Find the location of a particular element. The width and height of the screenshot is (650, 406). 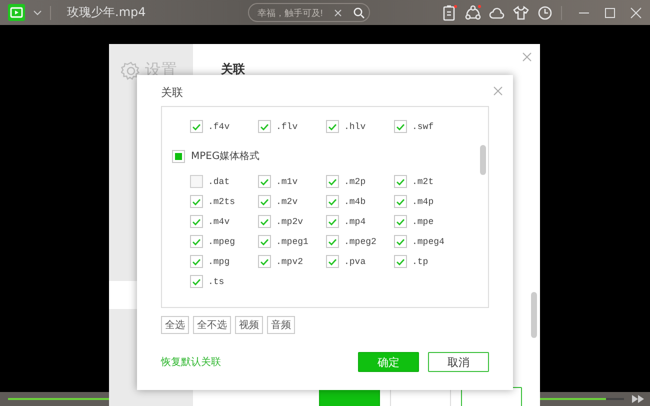

fast-forward-icon is located at coordinates (638, 399).